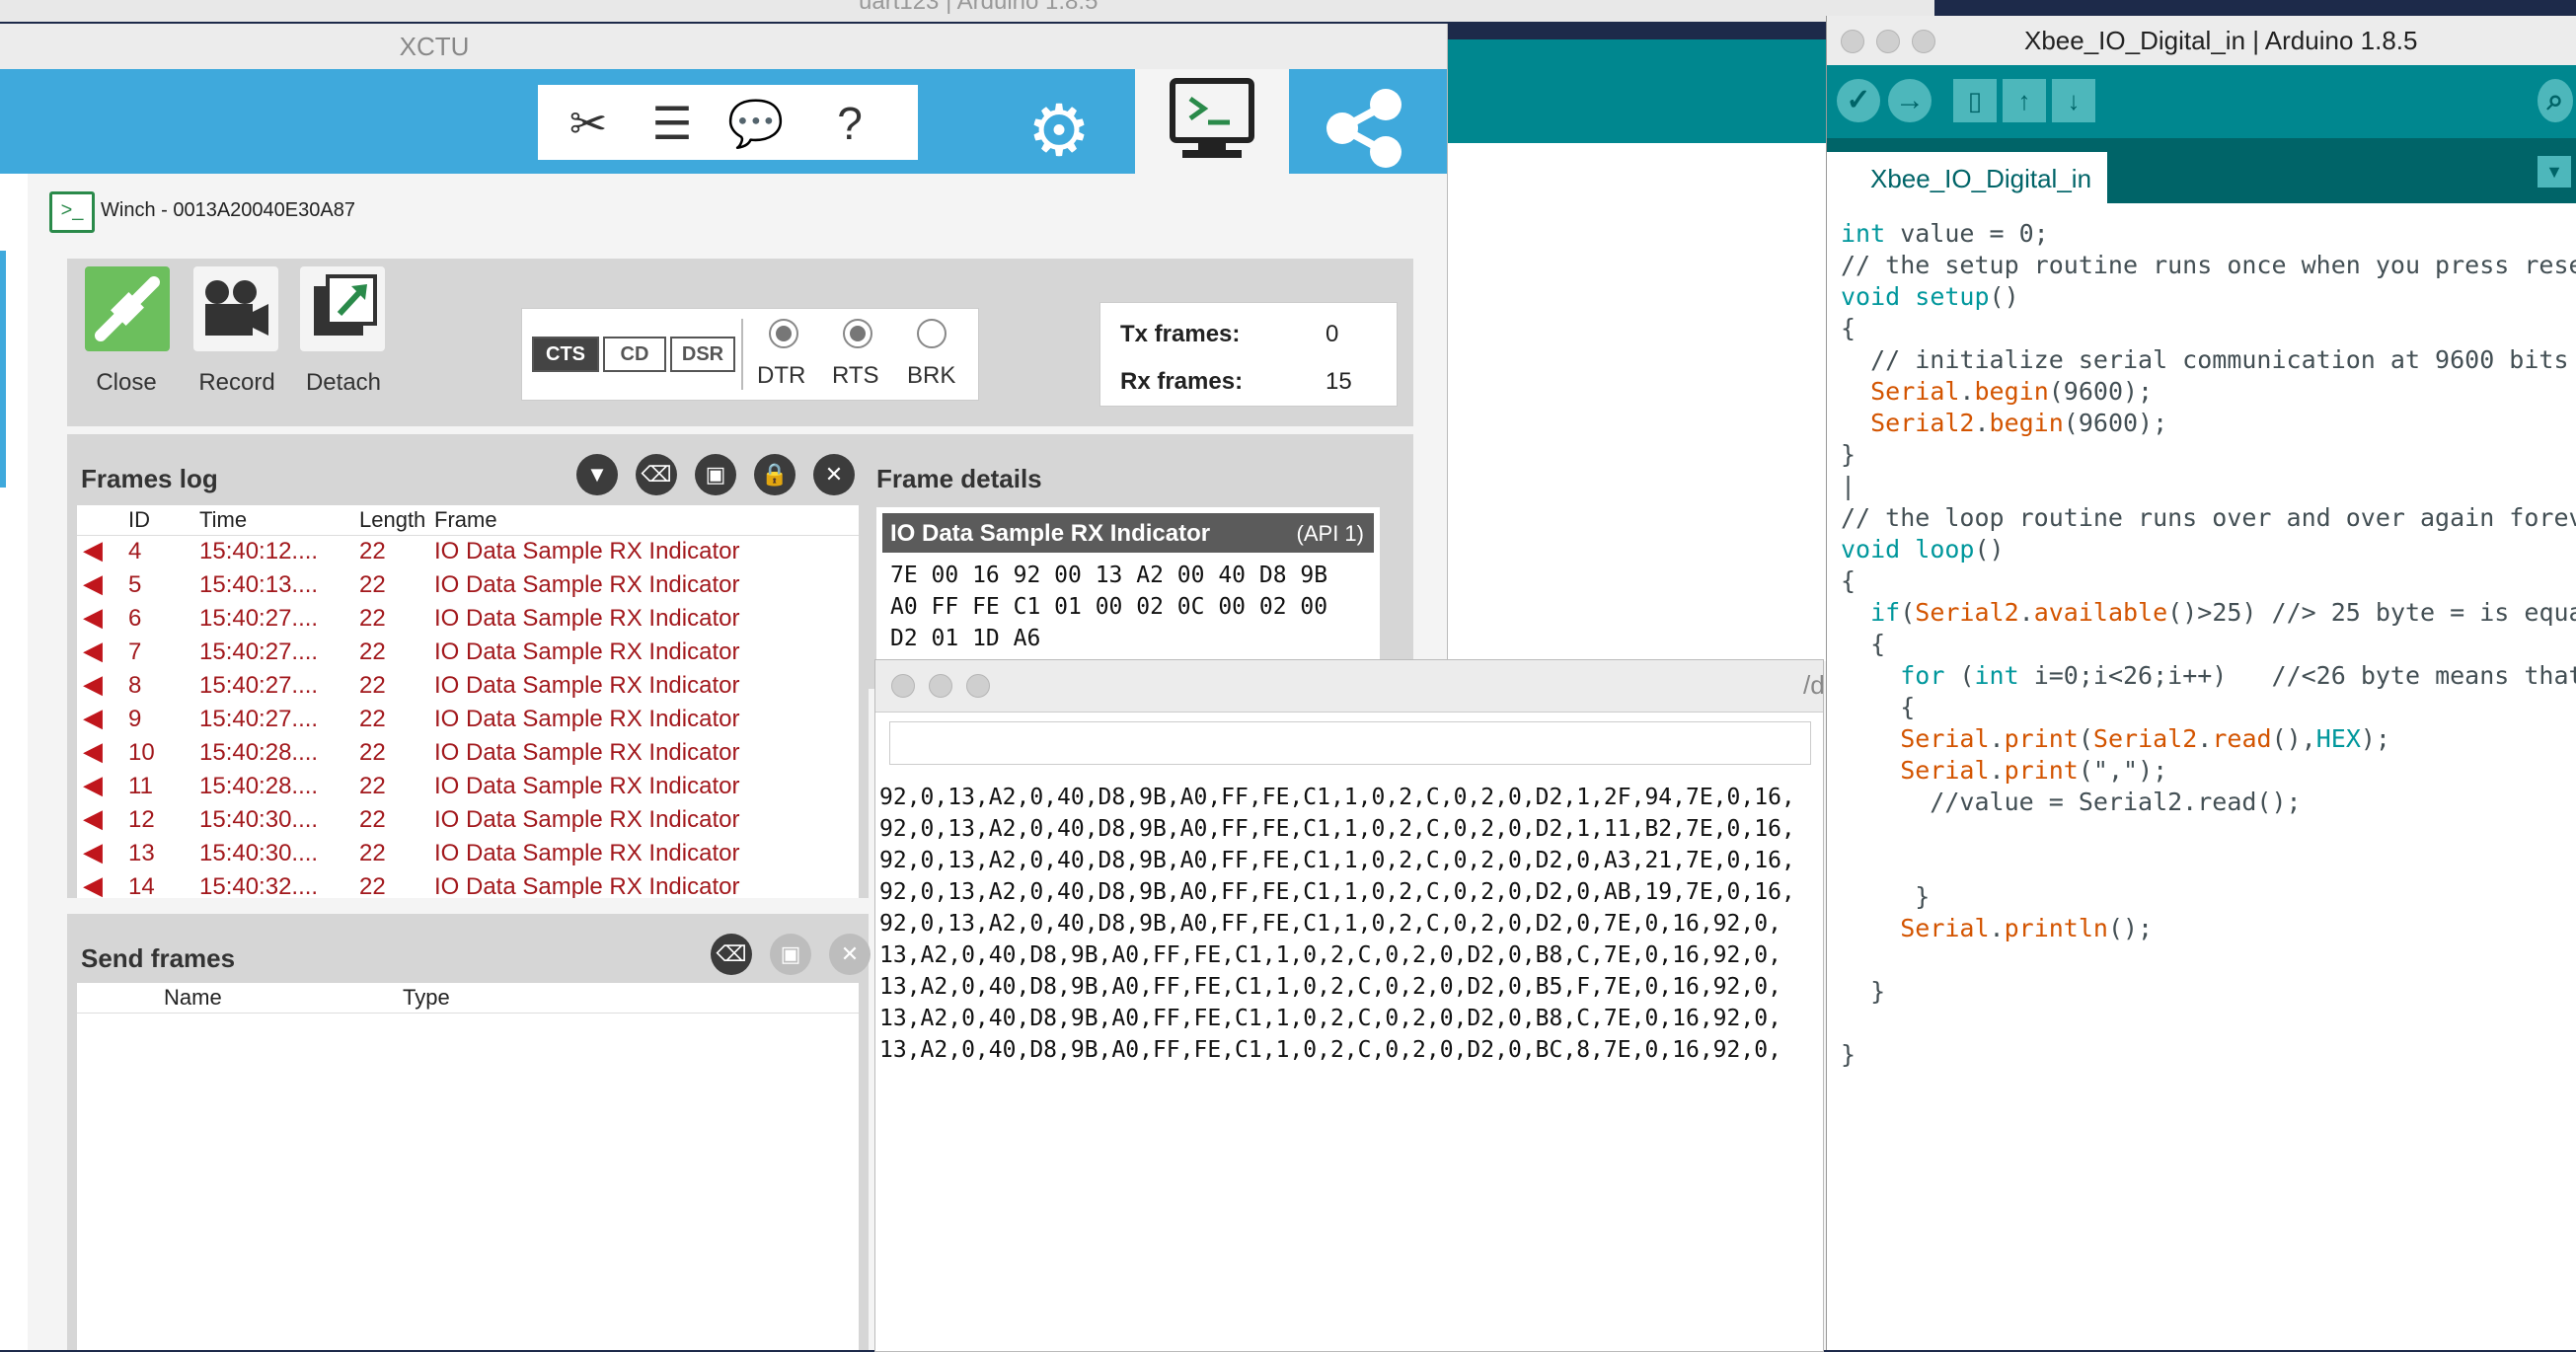  Describe the element at coordinates (588, 123) in the screenshot. I see `tools-icon: ✂` at that location.